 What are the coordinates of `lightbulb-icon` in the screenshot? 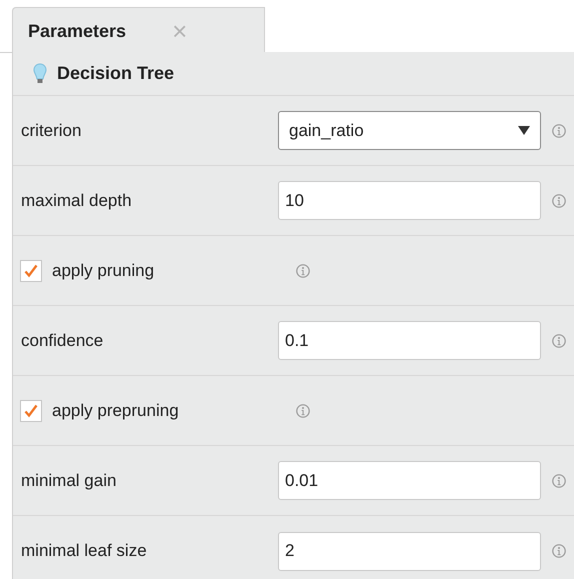 It's located at (40, 73).